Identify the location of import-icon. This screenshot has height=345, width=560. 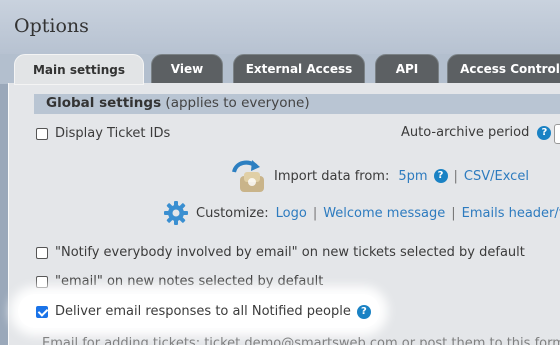
(248, 176).